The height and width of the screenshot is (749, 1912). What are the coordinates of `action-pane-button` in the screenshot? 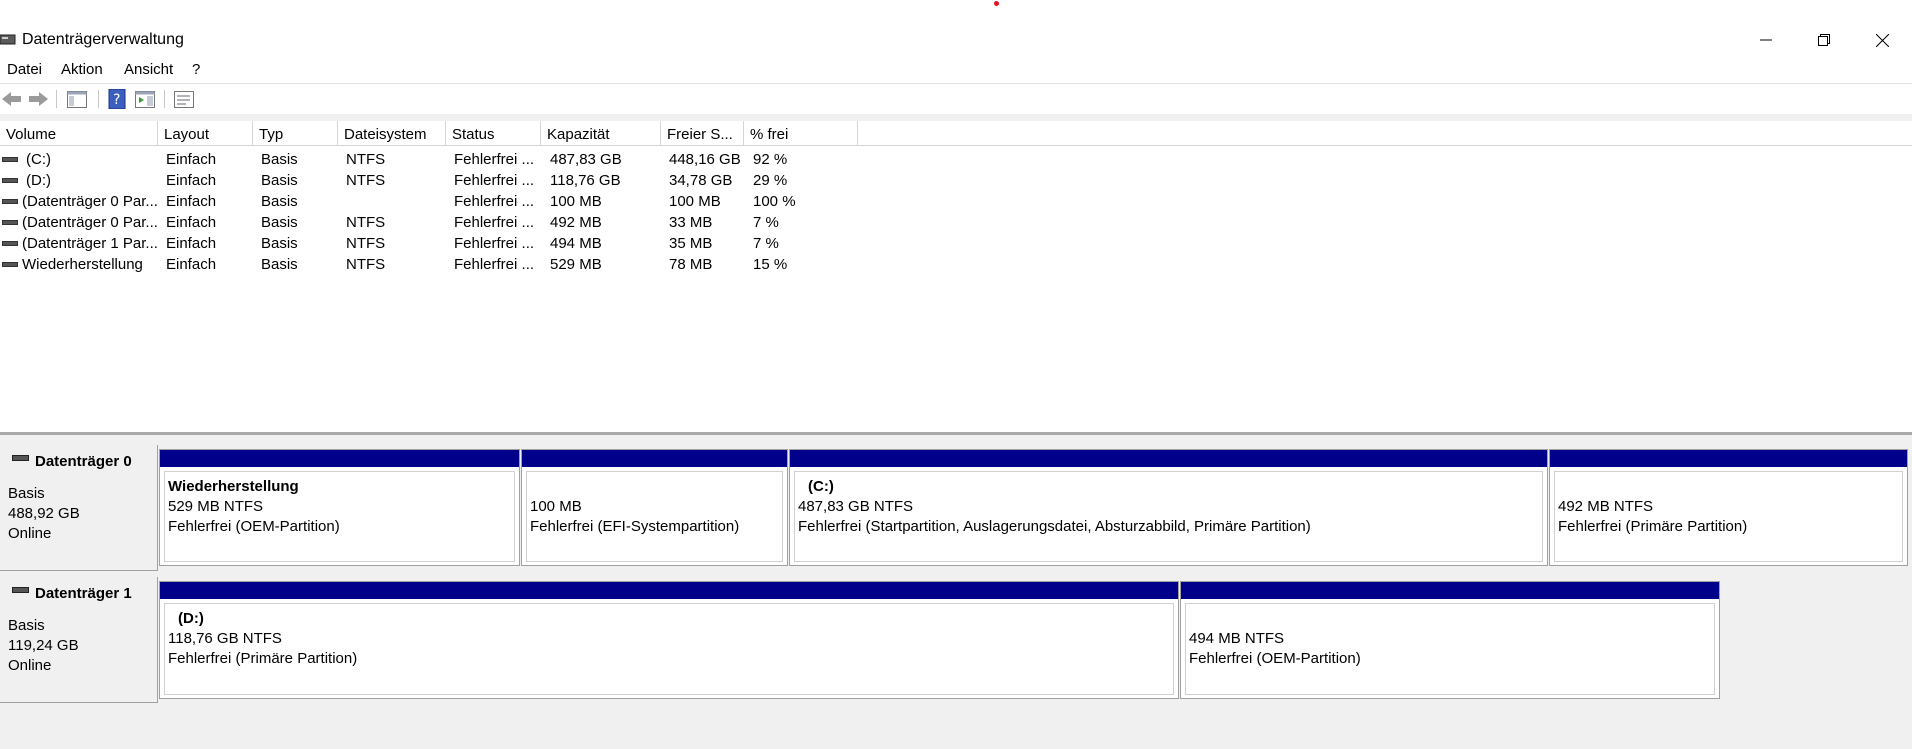 It's located at (145, 99).